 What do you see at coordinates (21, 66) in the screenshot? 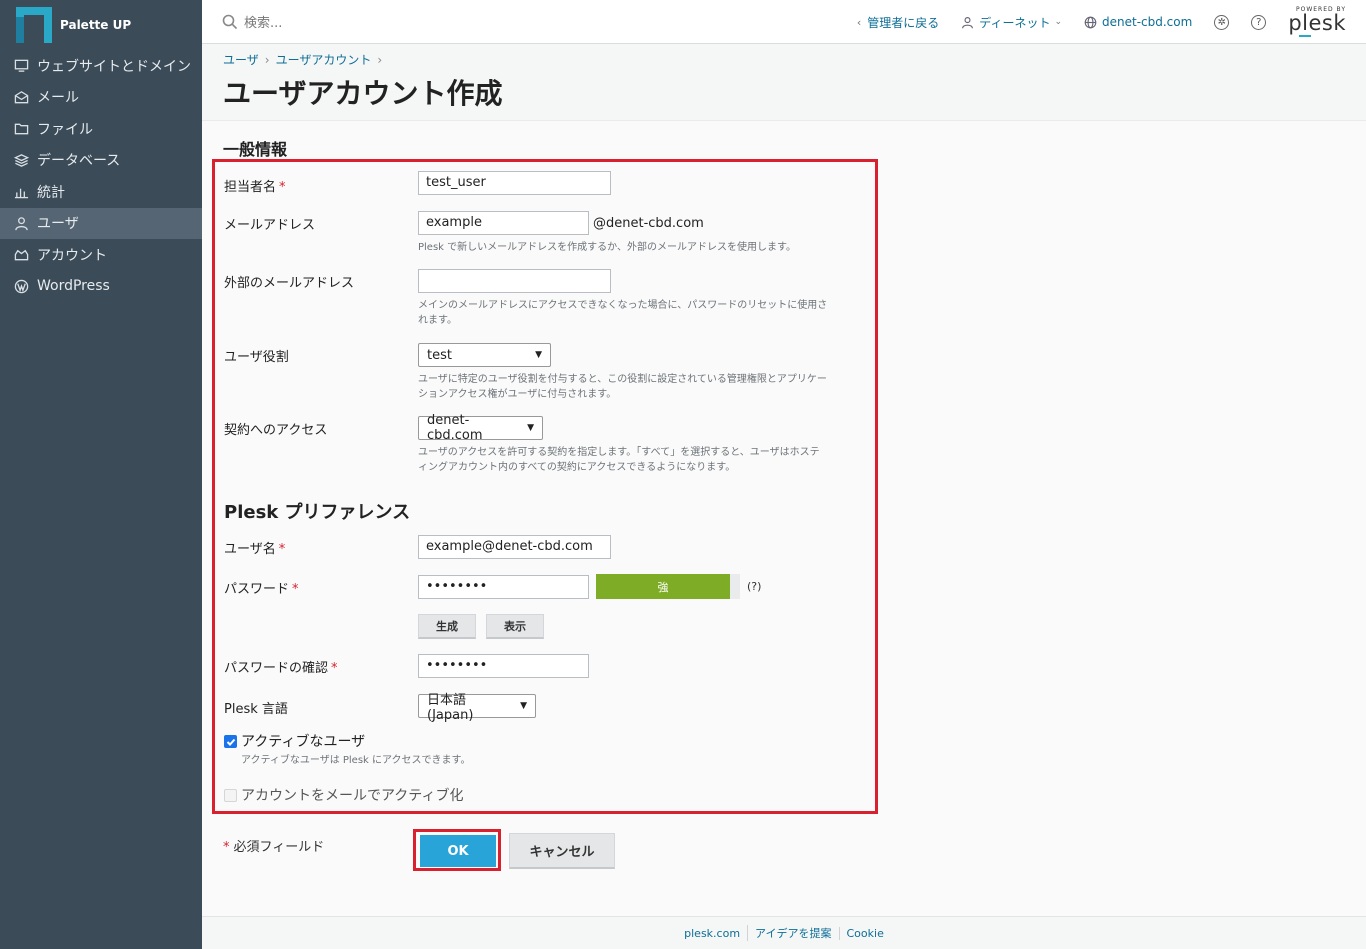
I see `monitor-icon` at bounding box center [21, 66].